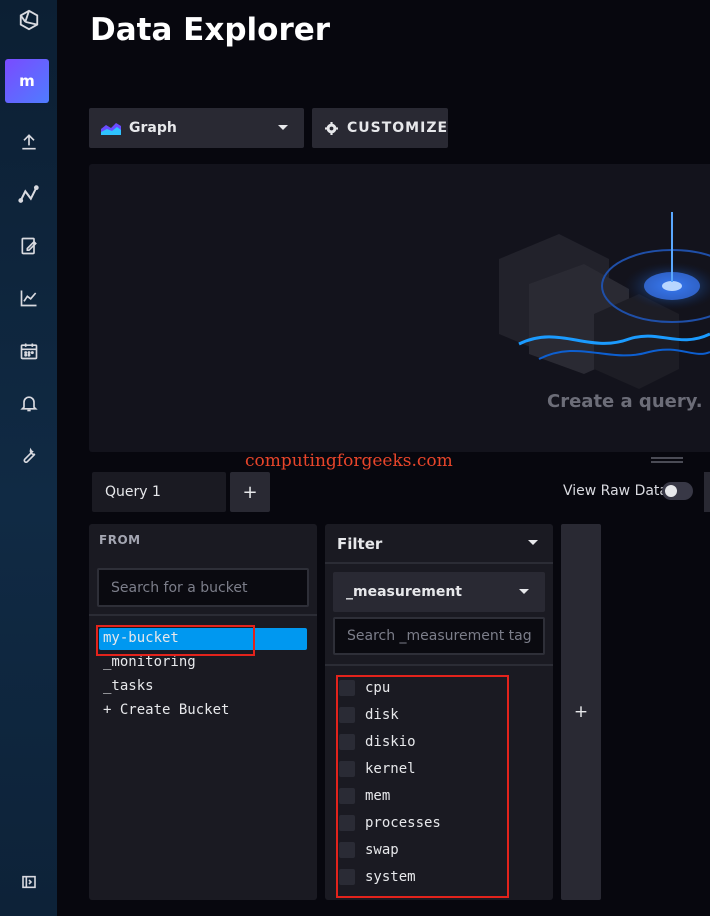 The width and height of the screenshot is (710, 916). What do you see at coordinates (28, 351) in the screenshot?
I see `tasks-calendar-icon` at bounding box center [28, 351].